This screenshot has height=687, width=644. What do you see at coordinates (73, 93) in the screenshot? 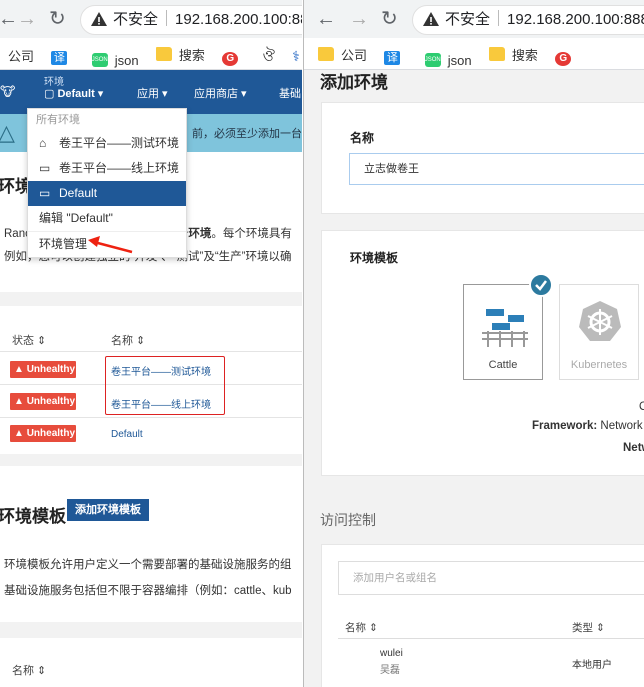
I see `env-selector: ▢ Default ▾` at bounding box center [73, 93].